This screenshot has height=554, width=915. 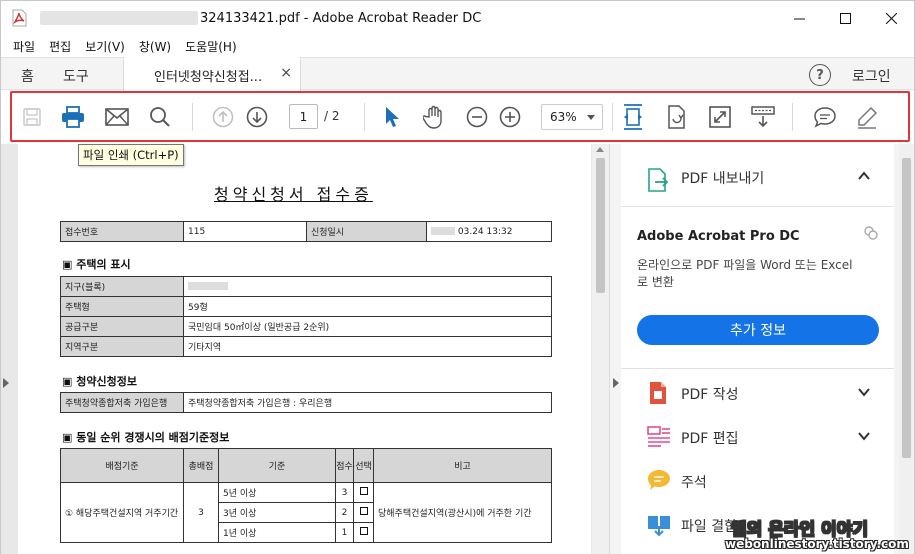 I want to click on toolbar: 1 / 2 63%, so click(x=460, y=116).